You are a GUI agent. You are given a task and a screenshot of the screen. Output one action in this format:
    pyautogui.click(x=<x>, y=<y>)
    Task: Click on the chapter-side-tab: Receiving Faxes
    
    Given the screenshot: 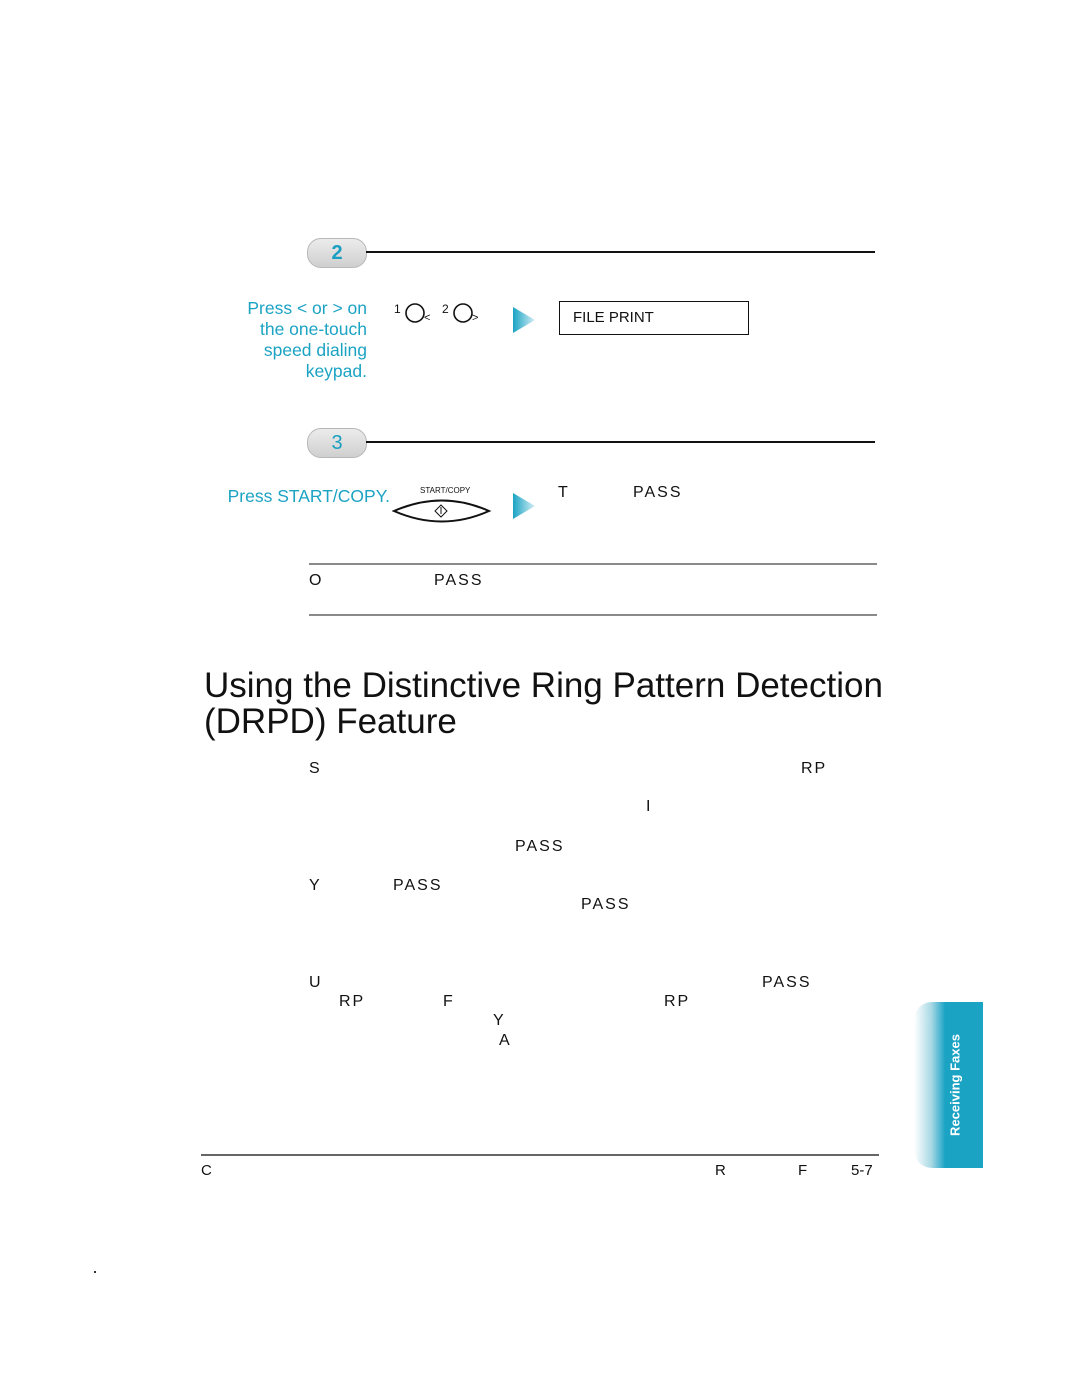 What is the action you would take?
    pyautogui.click(x=948, y=1085)
    